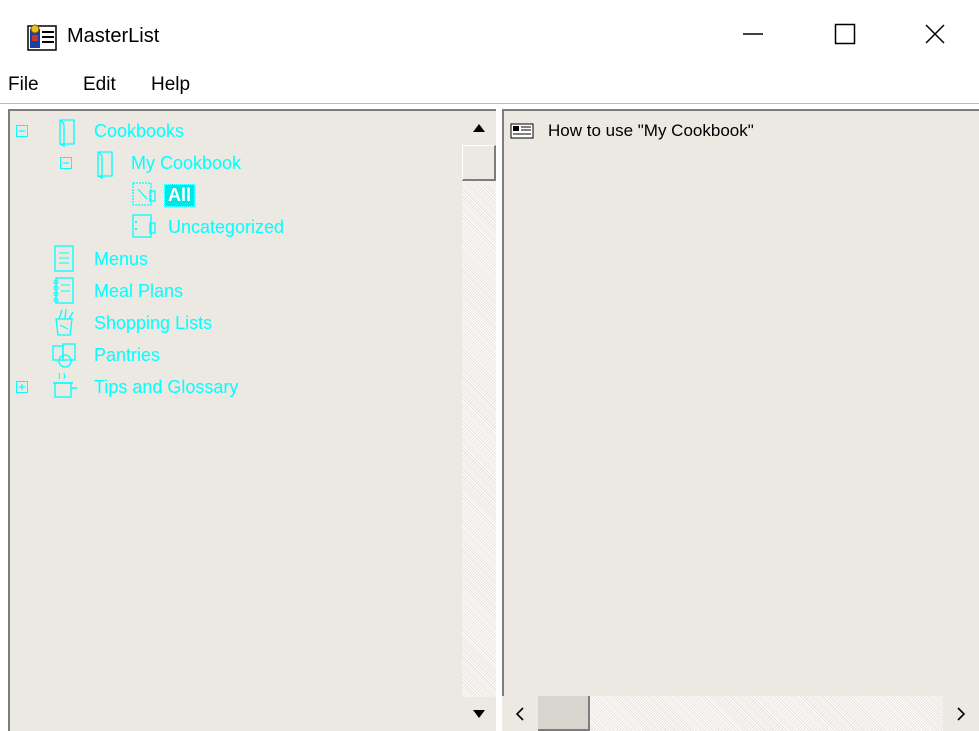 Image resolution: width=979 pixels, height=731 pixels. I want to click on tree-item-all: All, so click(179, 195).